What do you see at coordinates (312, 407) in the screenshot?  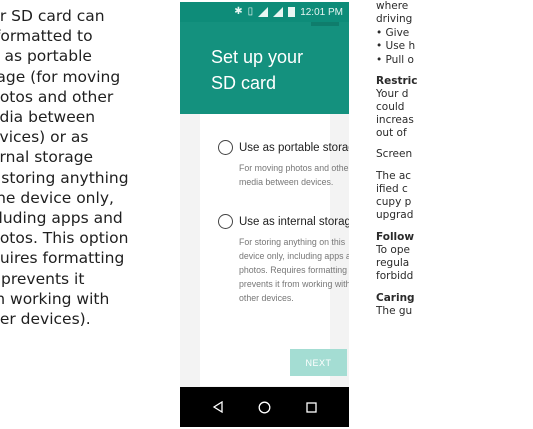 I see `recents-icon` at bounding box center [312, 407].